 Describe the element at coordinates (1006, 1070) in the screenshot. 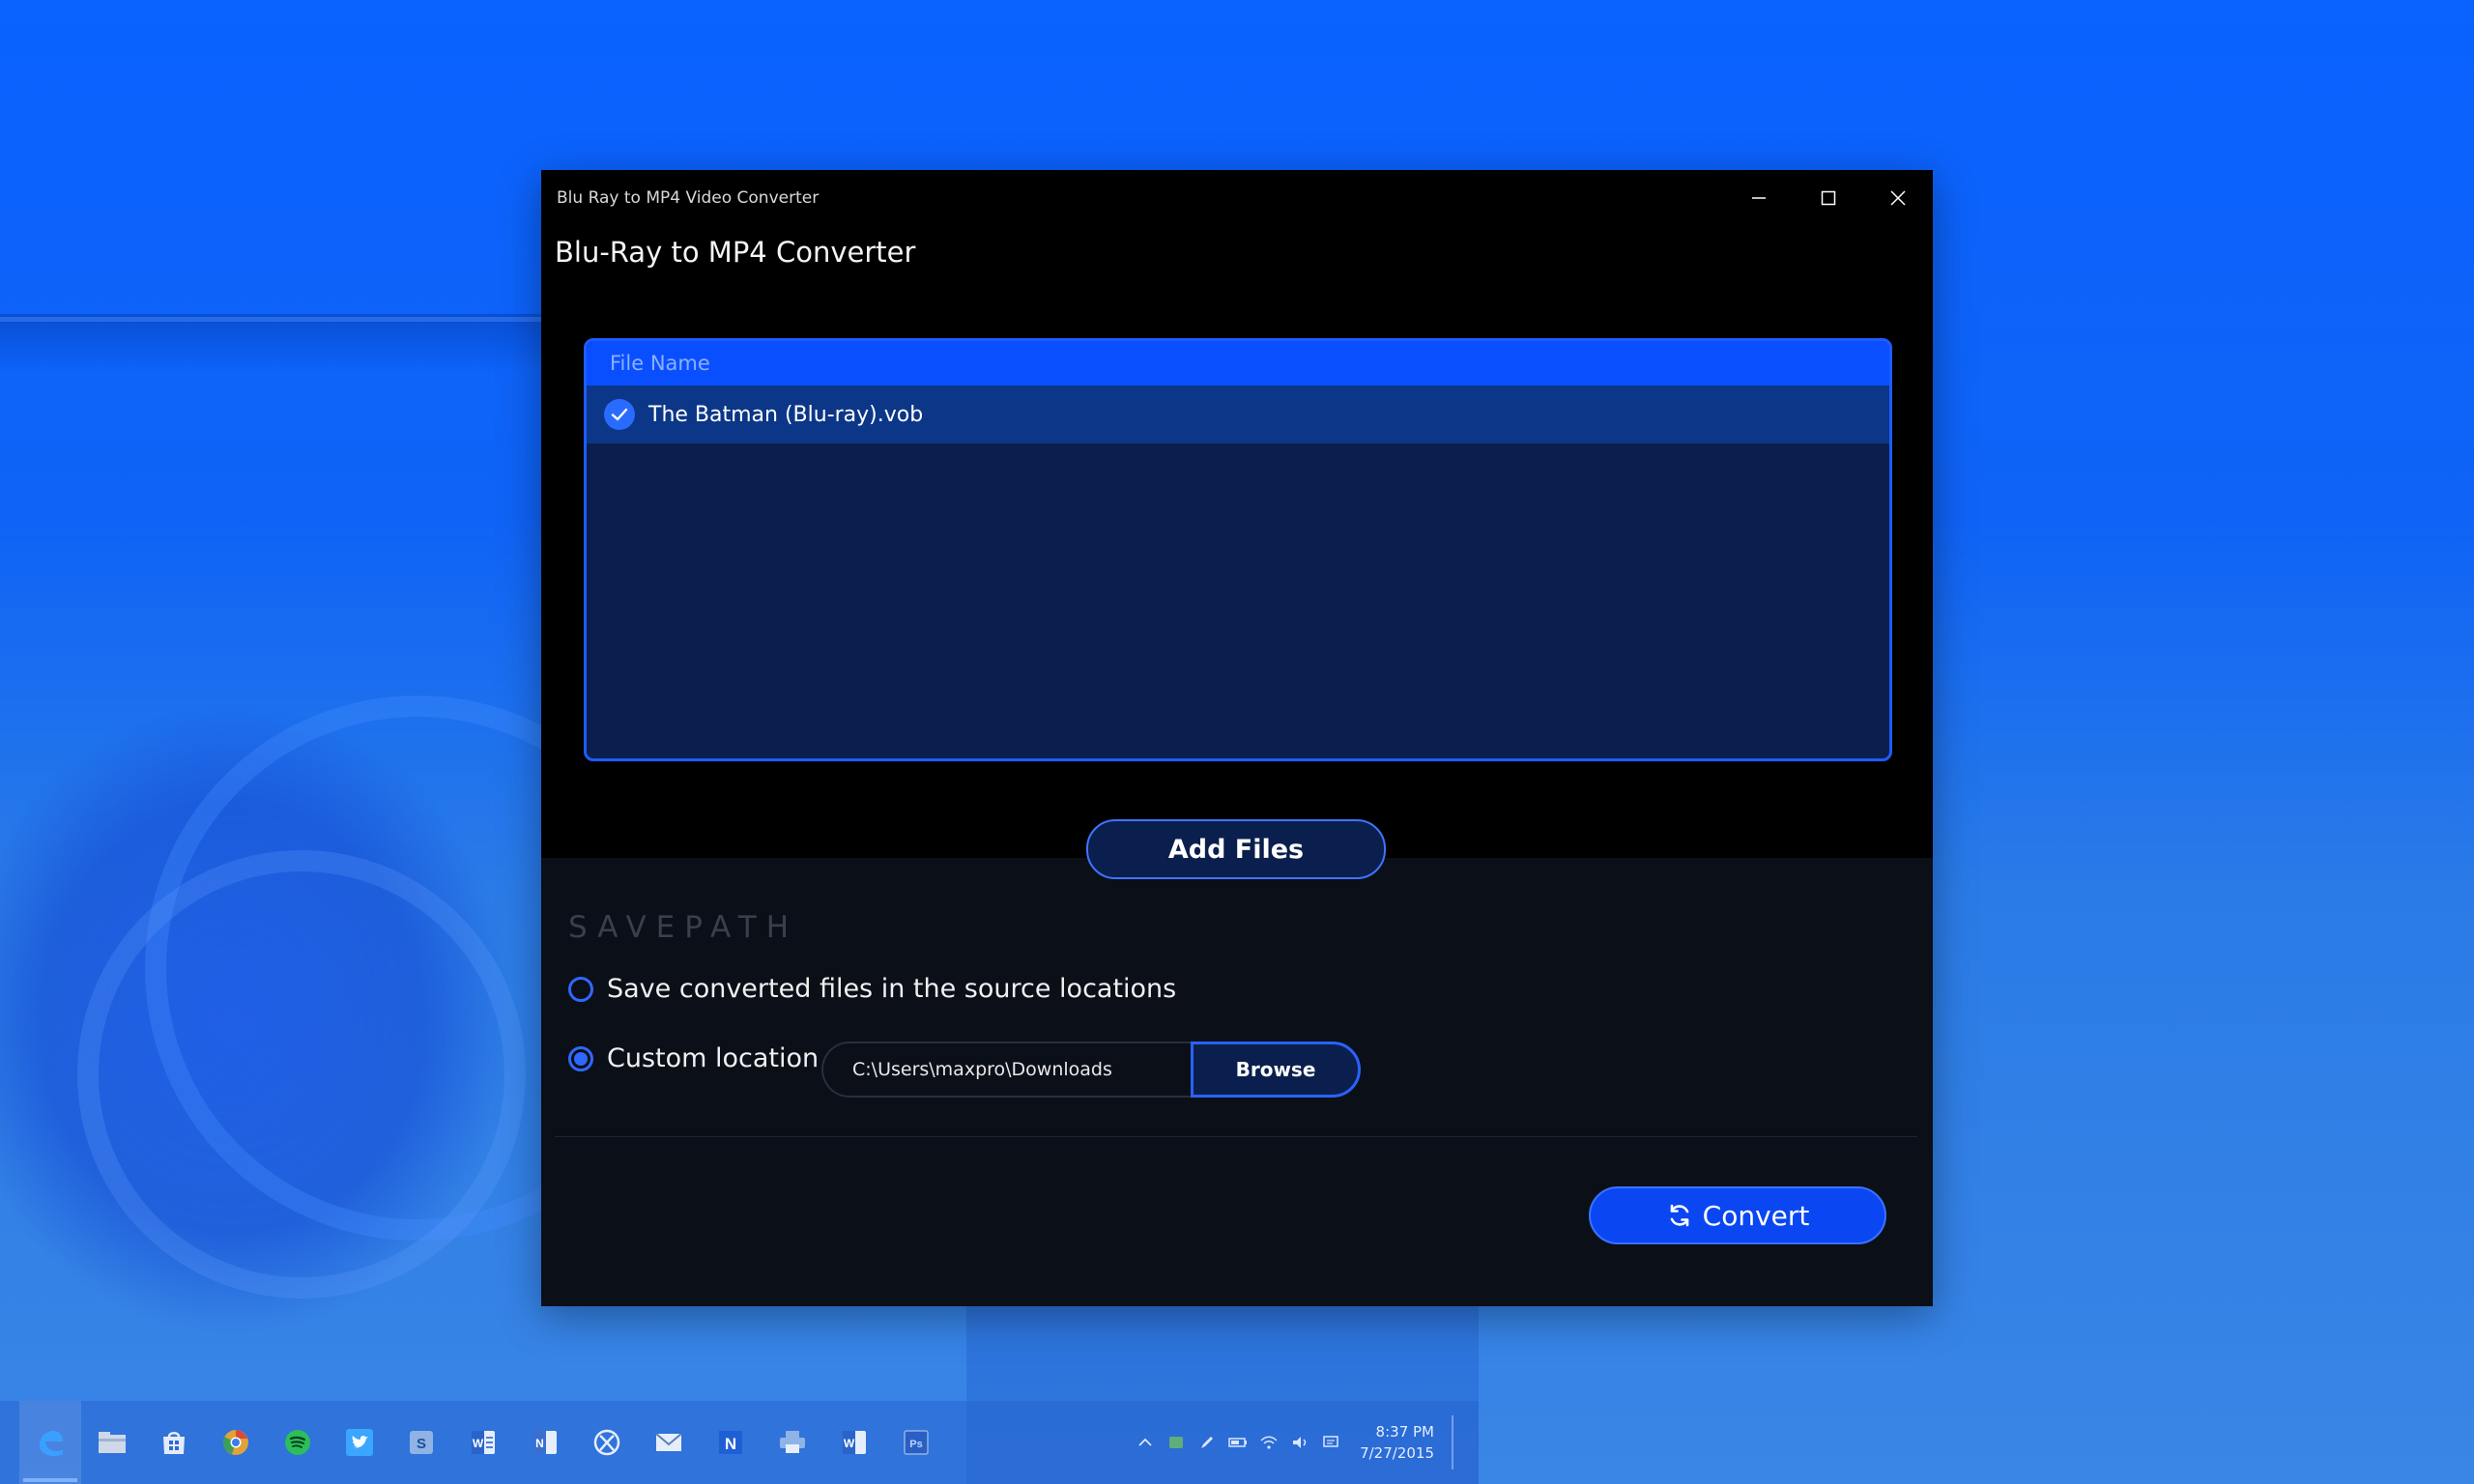

I see `save-path-input` at that location.